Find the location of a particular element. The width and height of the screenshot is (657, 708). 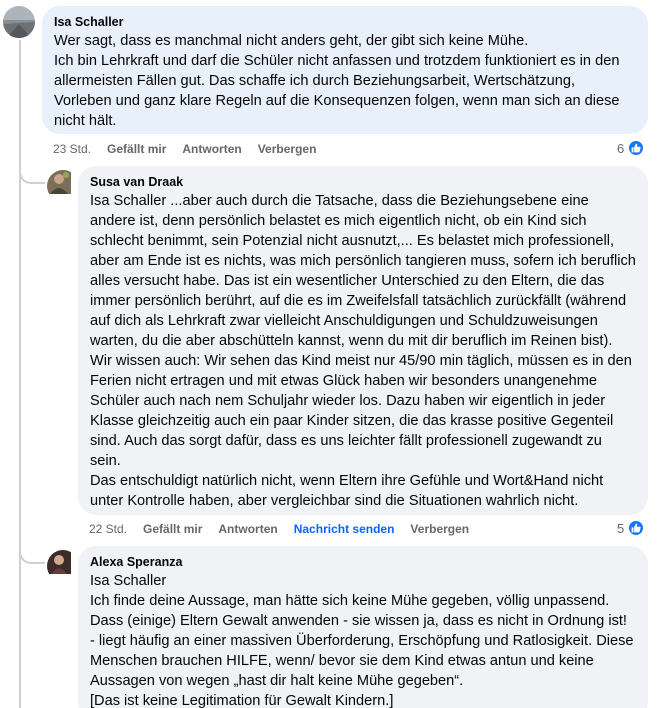

reaction-count-value: 5 is located at coordinates (621, 528).